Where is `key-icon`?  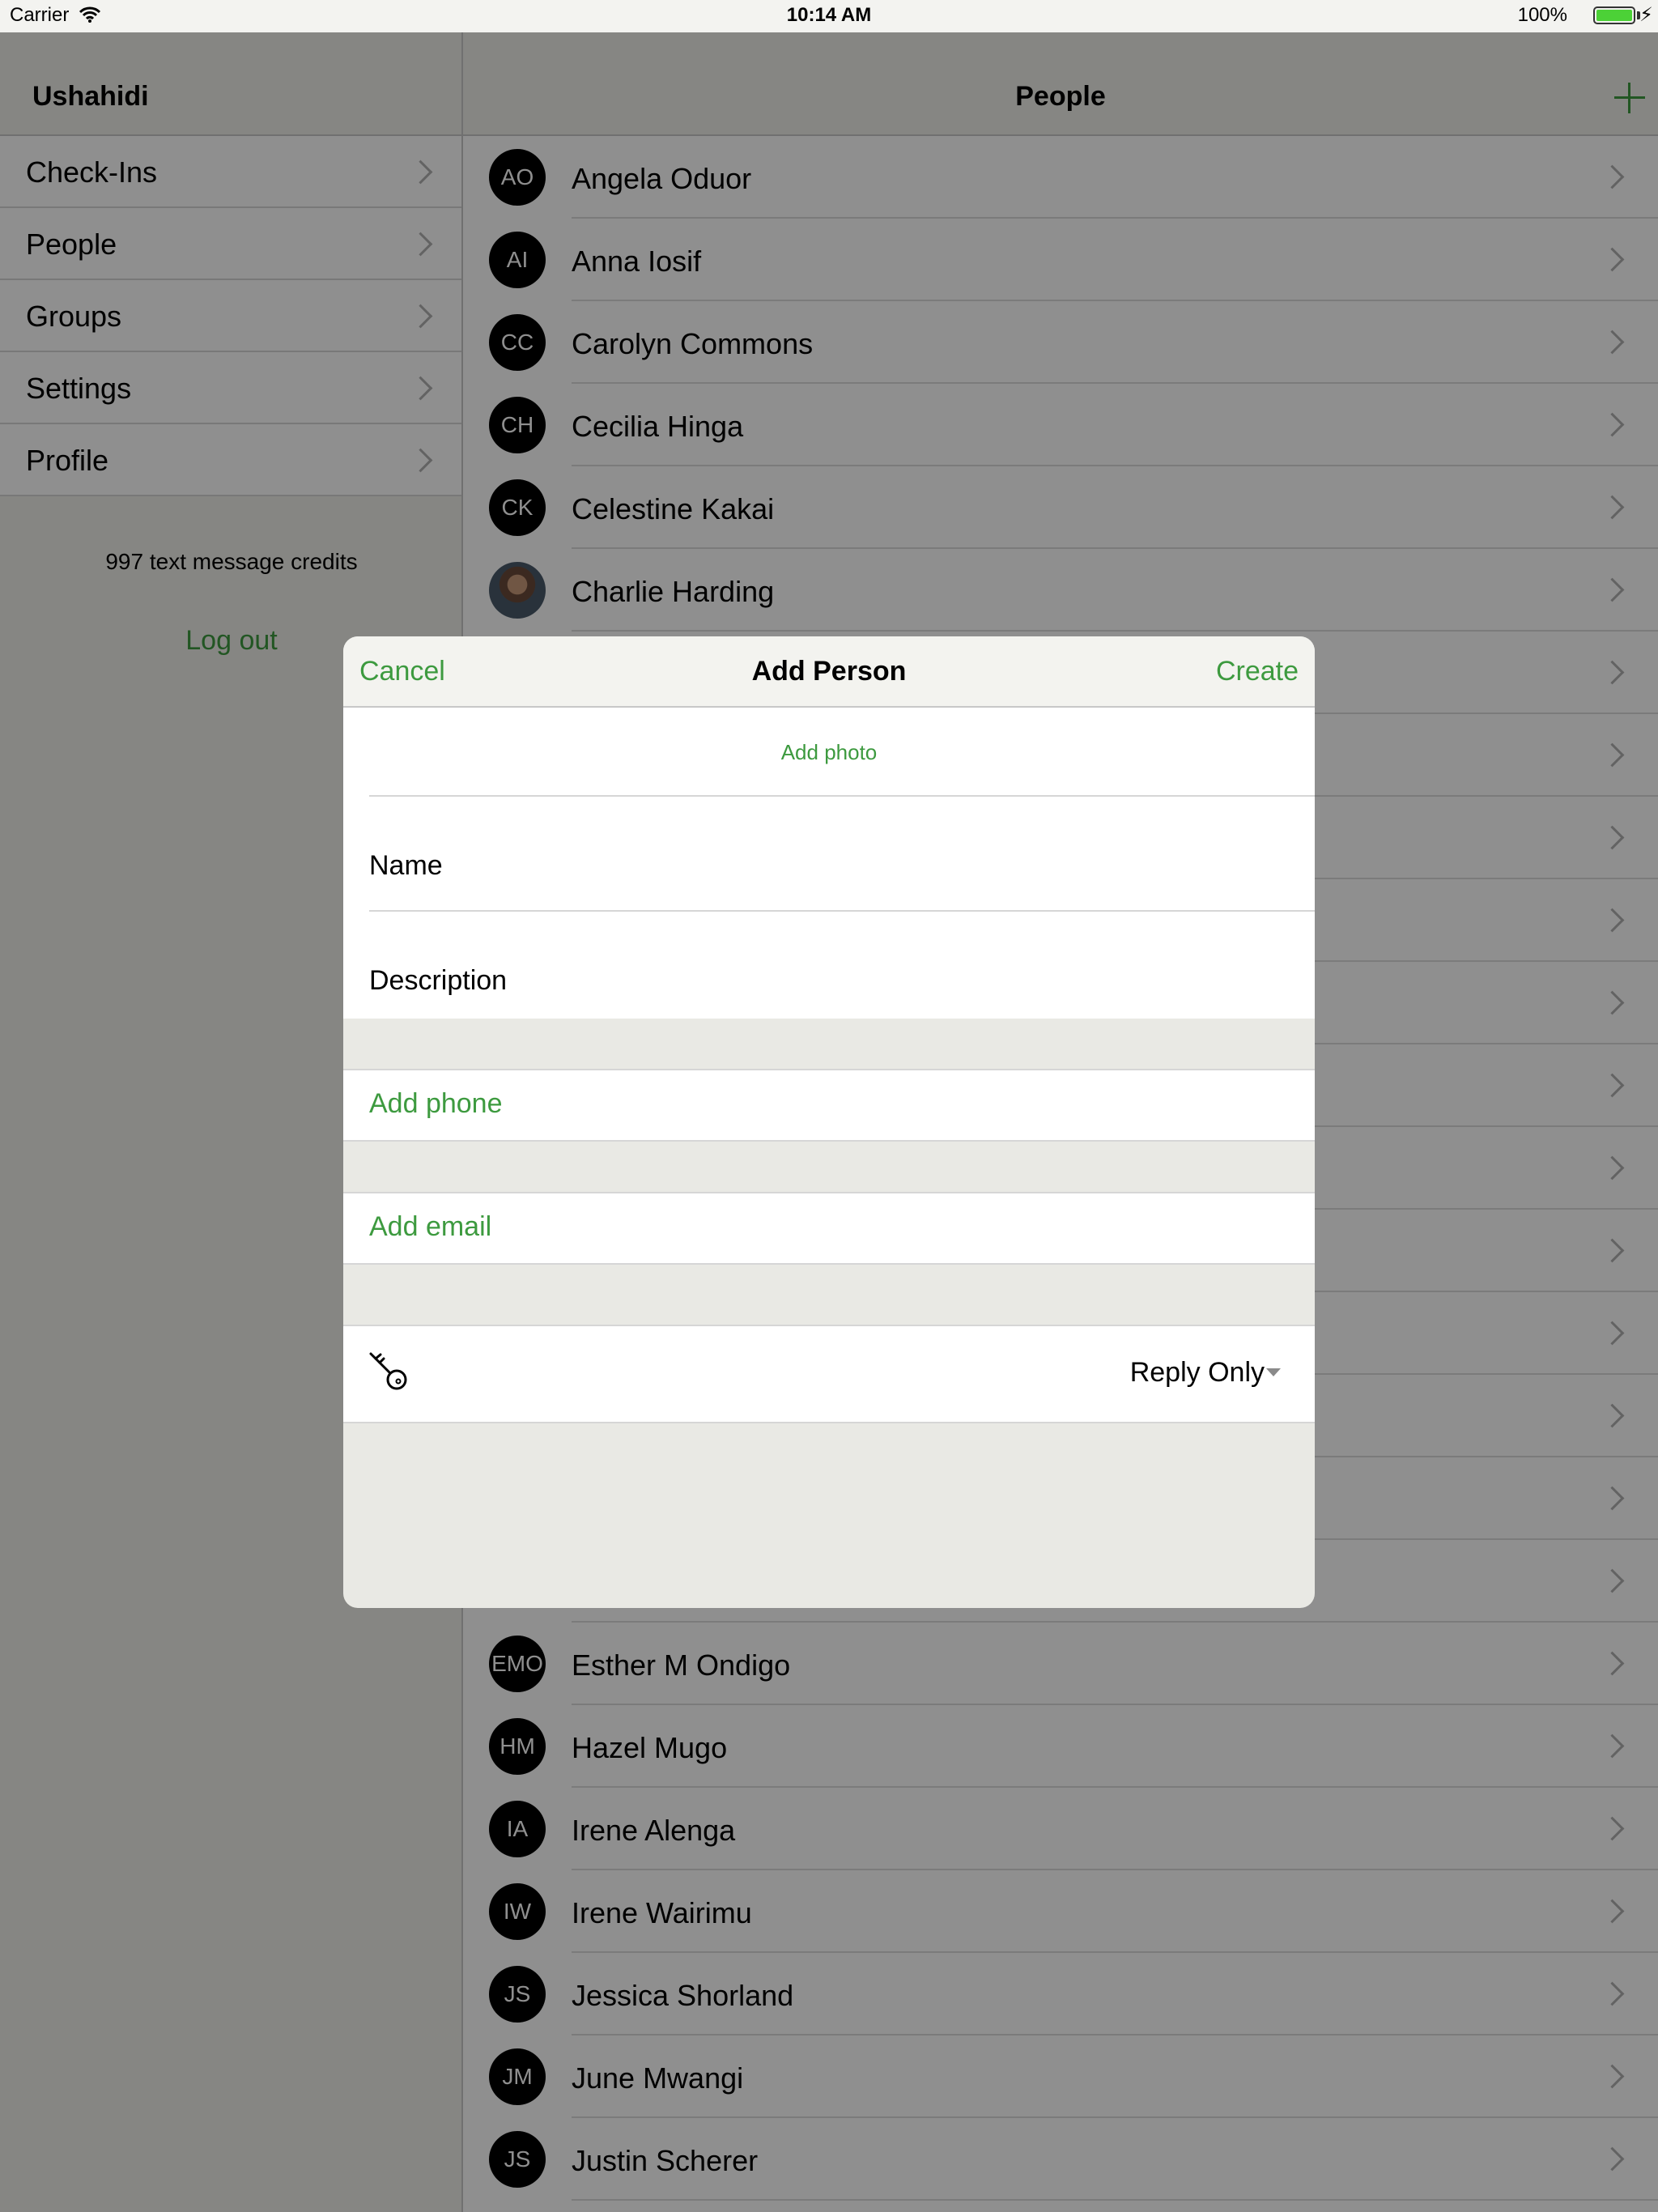 key-icon is located at coordinates (390, 1376).